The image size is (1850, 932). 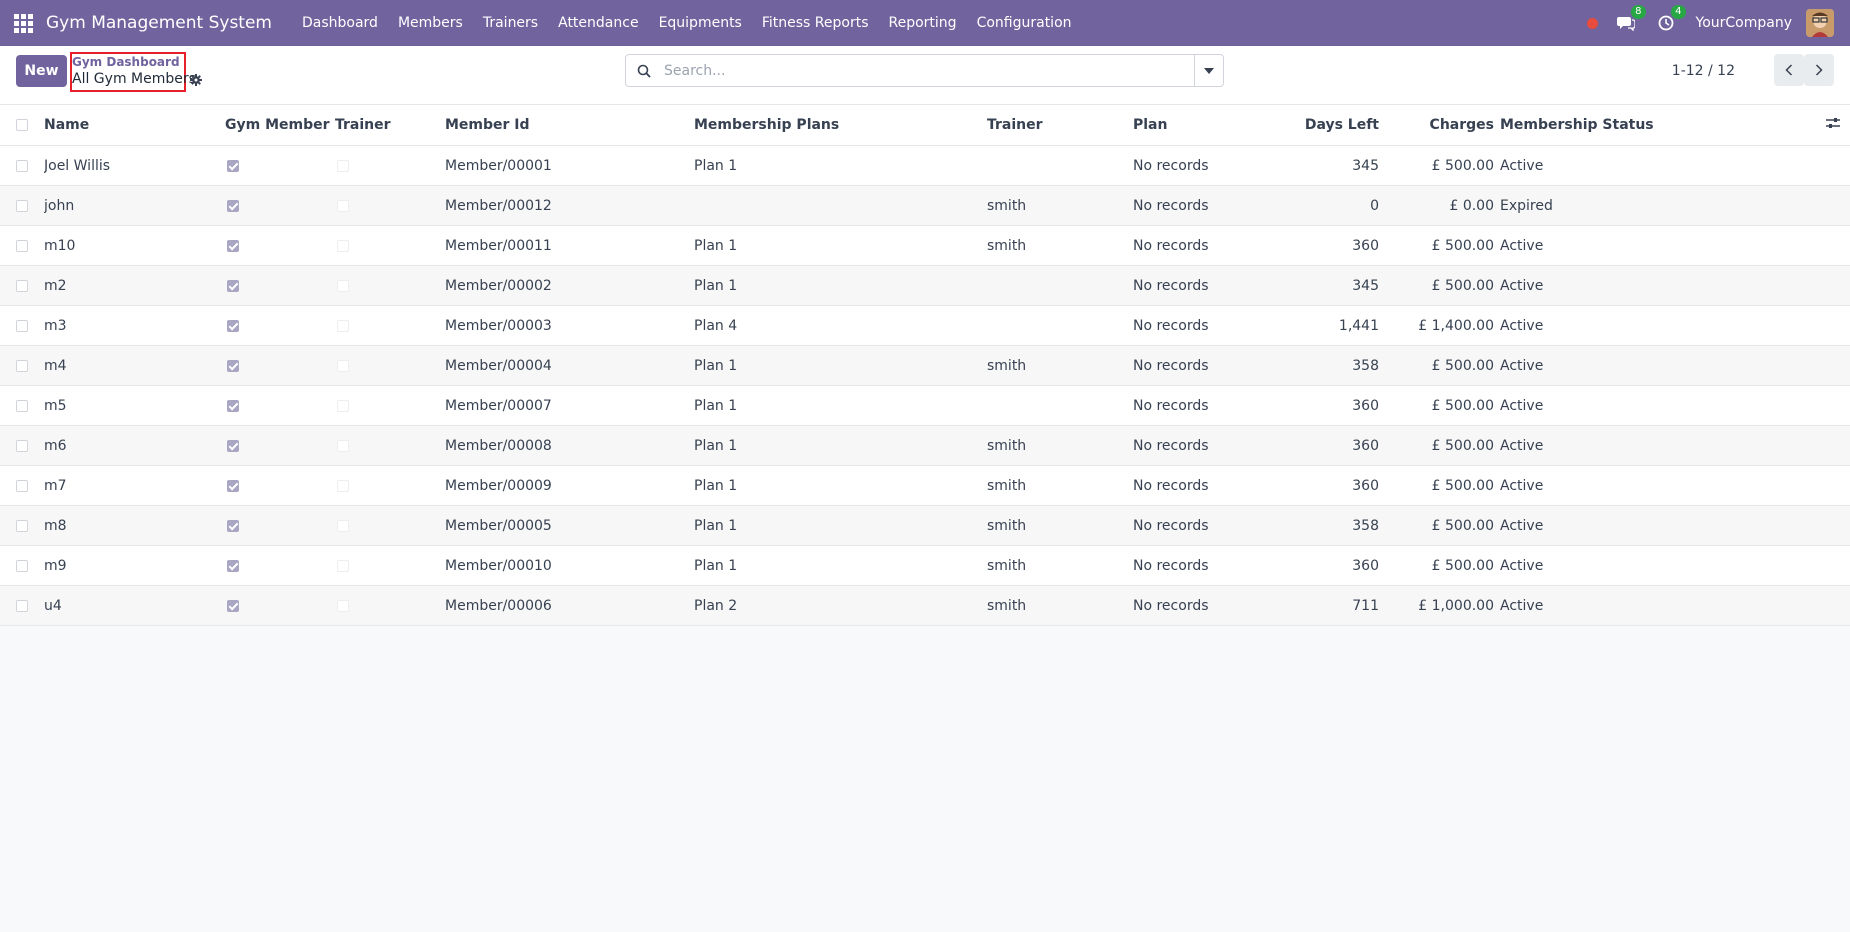 What do you see at coordinates (569, 205) in the screenshot?
I see `member-id: Member/00012` at bounding box center [569, 205].